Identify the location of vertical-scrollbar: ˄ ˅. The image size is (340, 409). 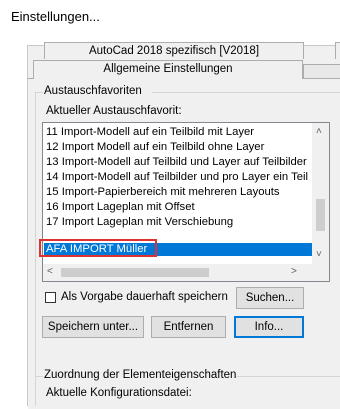
(320, 194).